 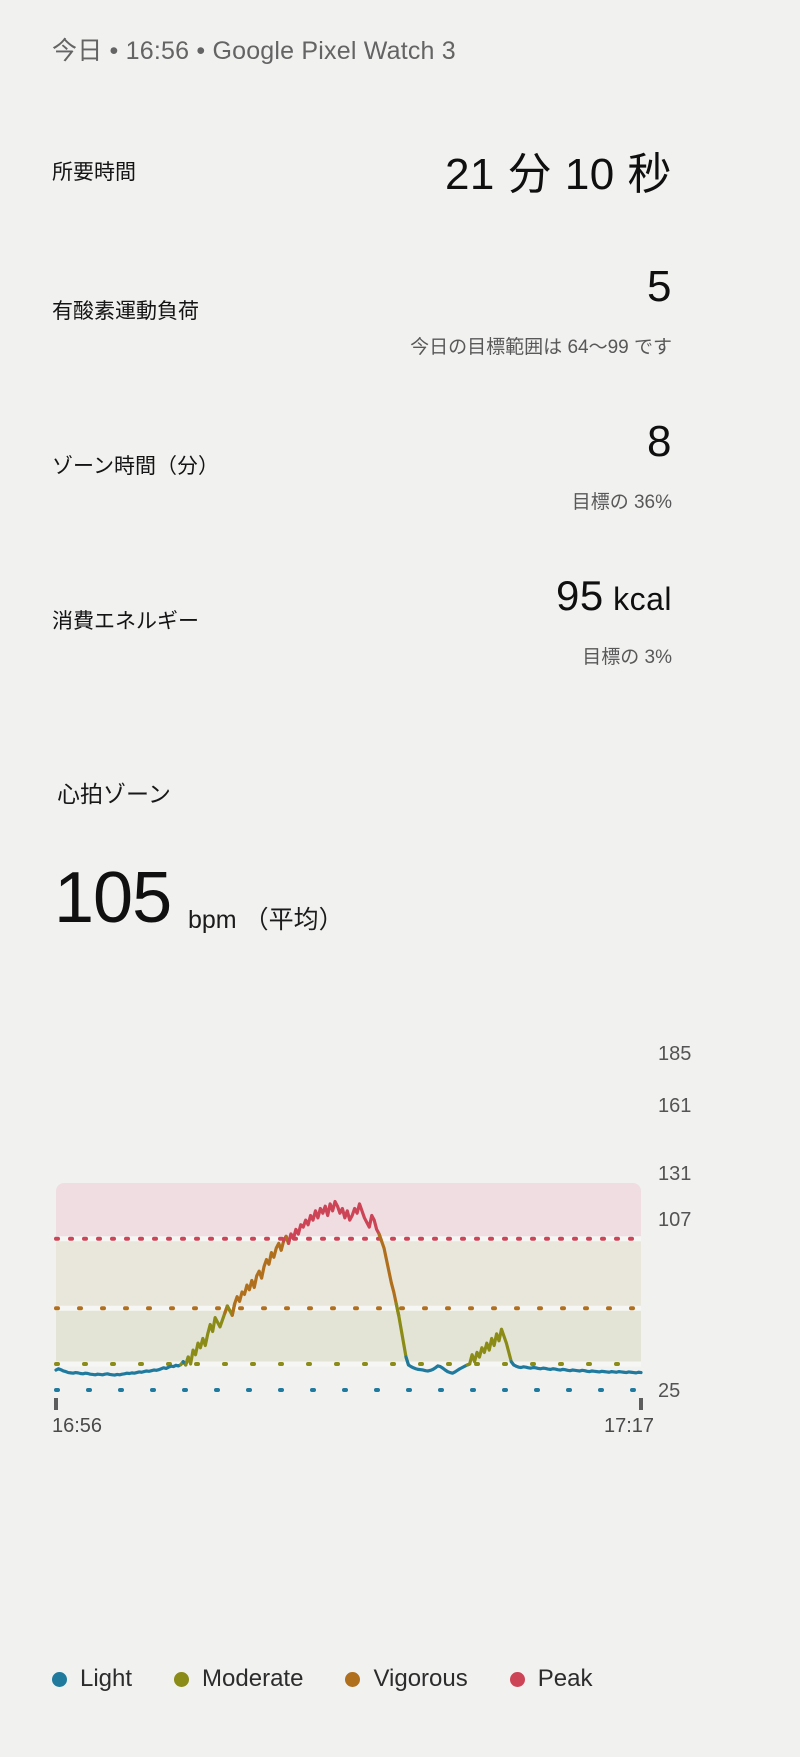 What do you see at coordinates (669, 1391) in the screenshot?
I see `y-axis-label-25: 25` at bounding box center [669, 1391].